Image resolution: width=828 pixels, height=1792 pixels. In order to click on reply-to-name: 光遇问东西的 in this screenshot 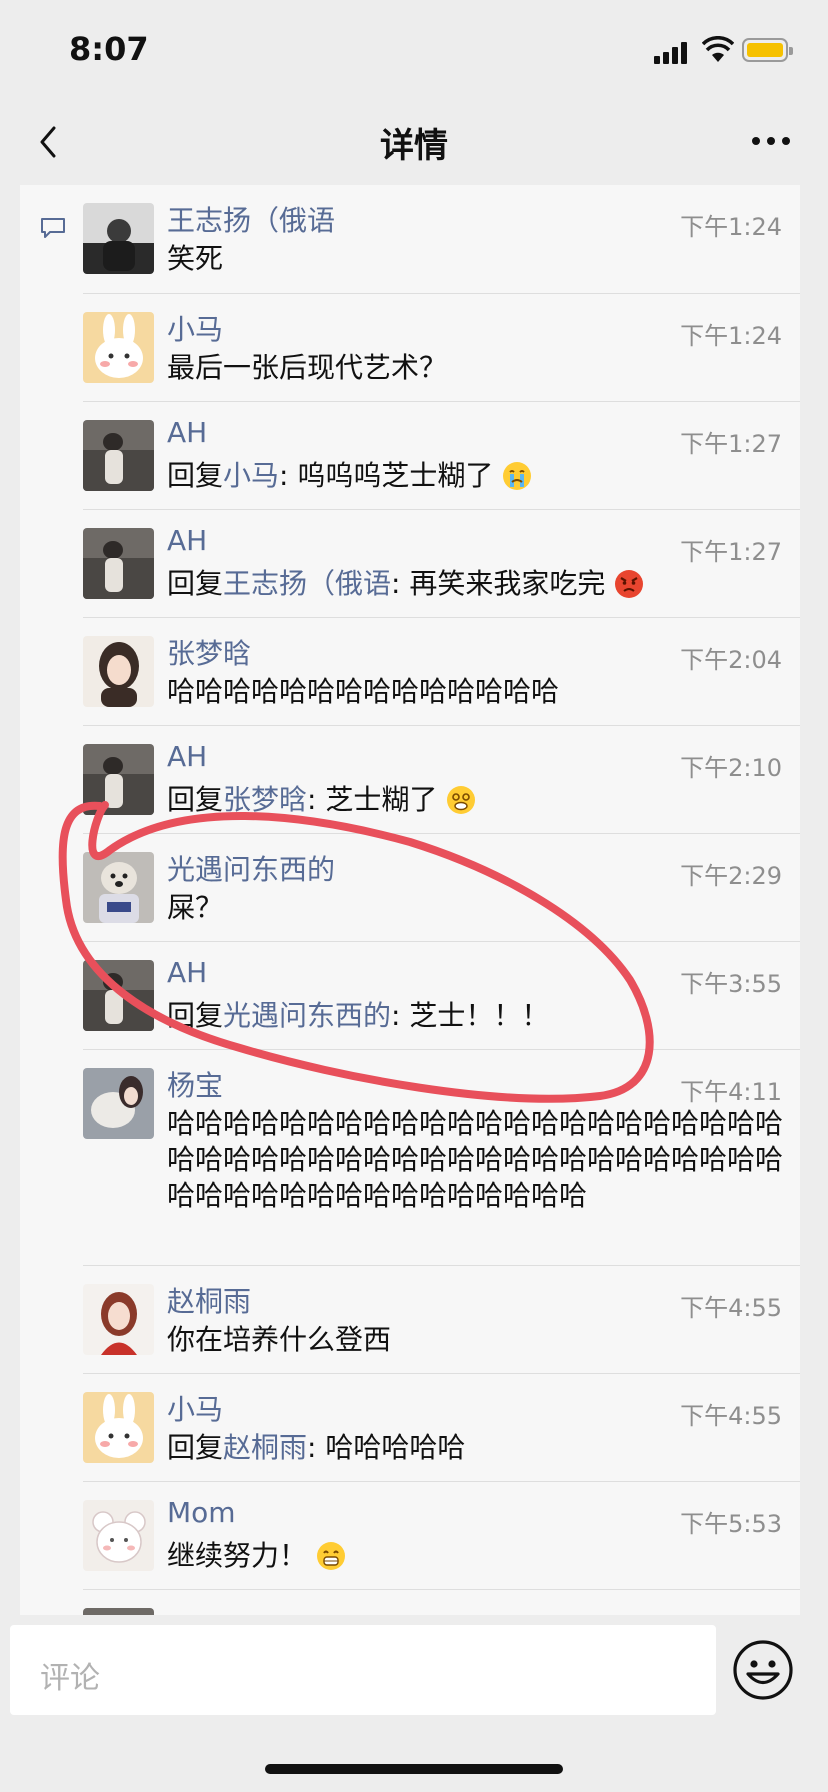, I will do `click(307, 1015)`.